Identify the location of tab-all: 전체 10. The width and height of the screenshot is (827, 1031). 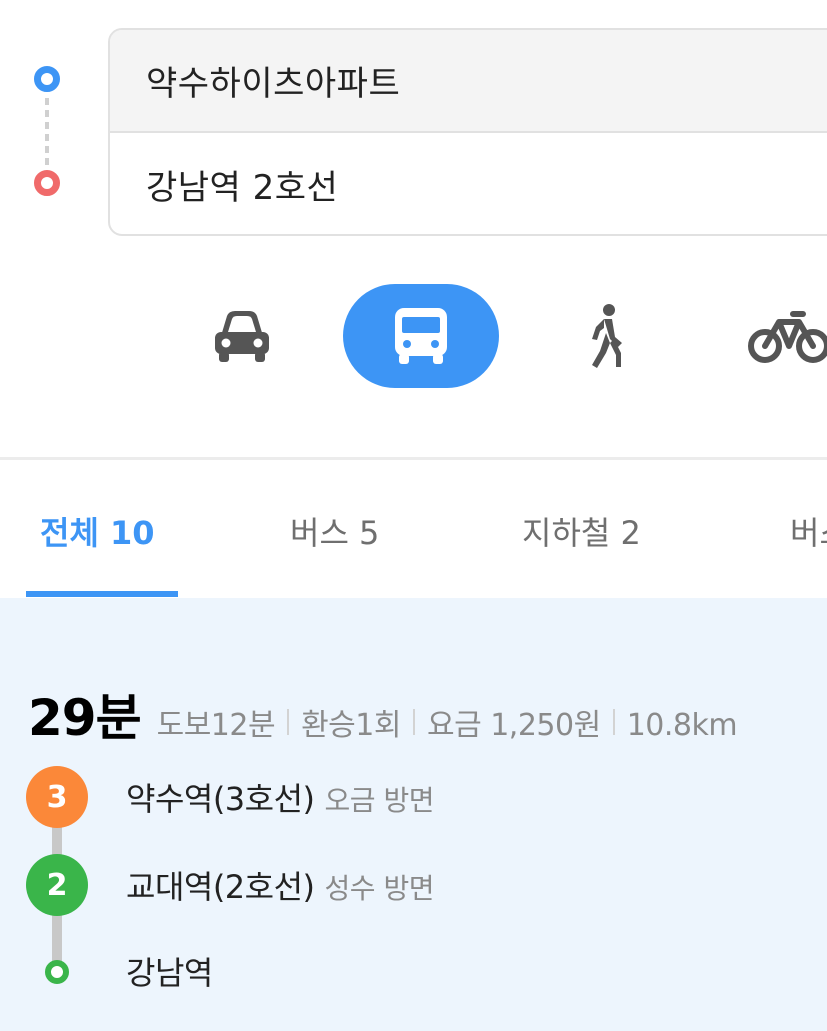
(97, 531).